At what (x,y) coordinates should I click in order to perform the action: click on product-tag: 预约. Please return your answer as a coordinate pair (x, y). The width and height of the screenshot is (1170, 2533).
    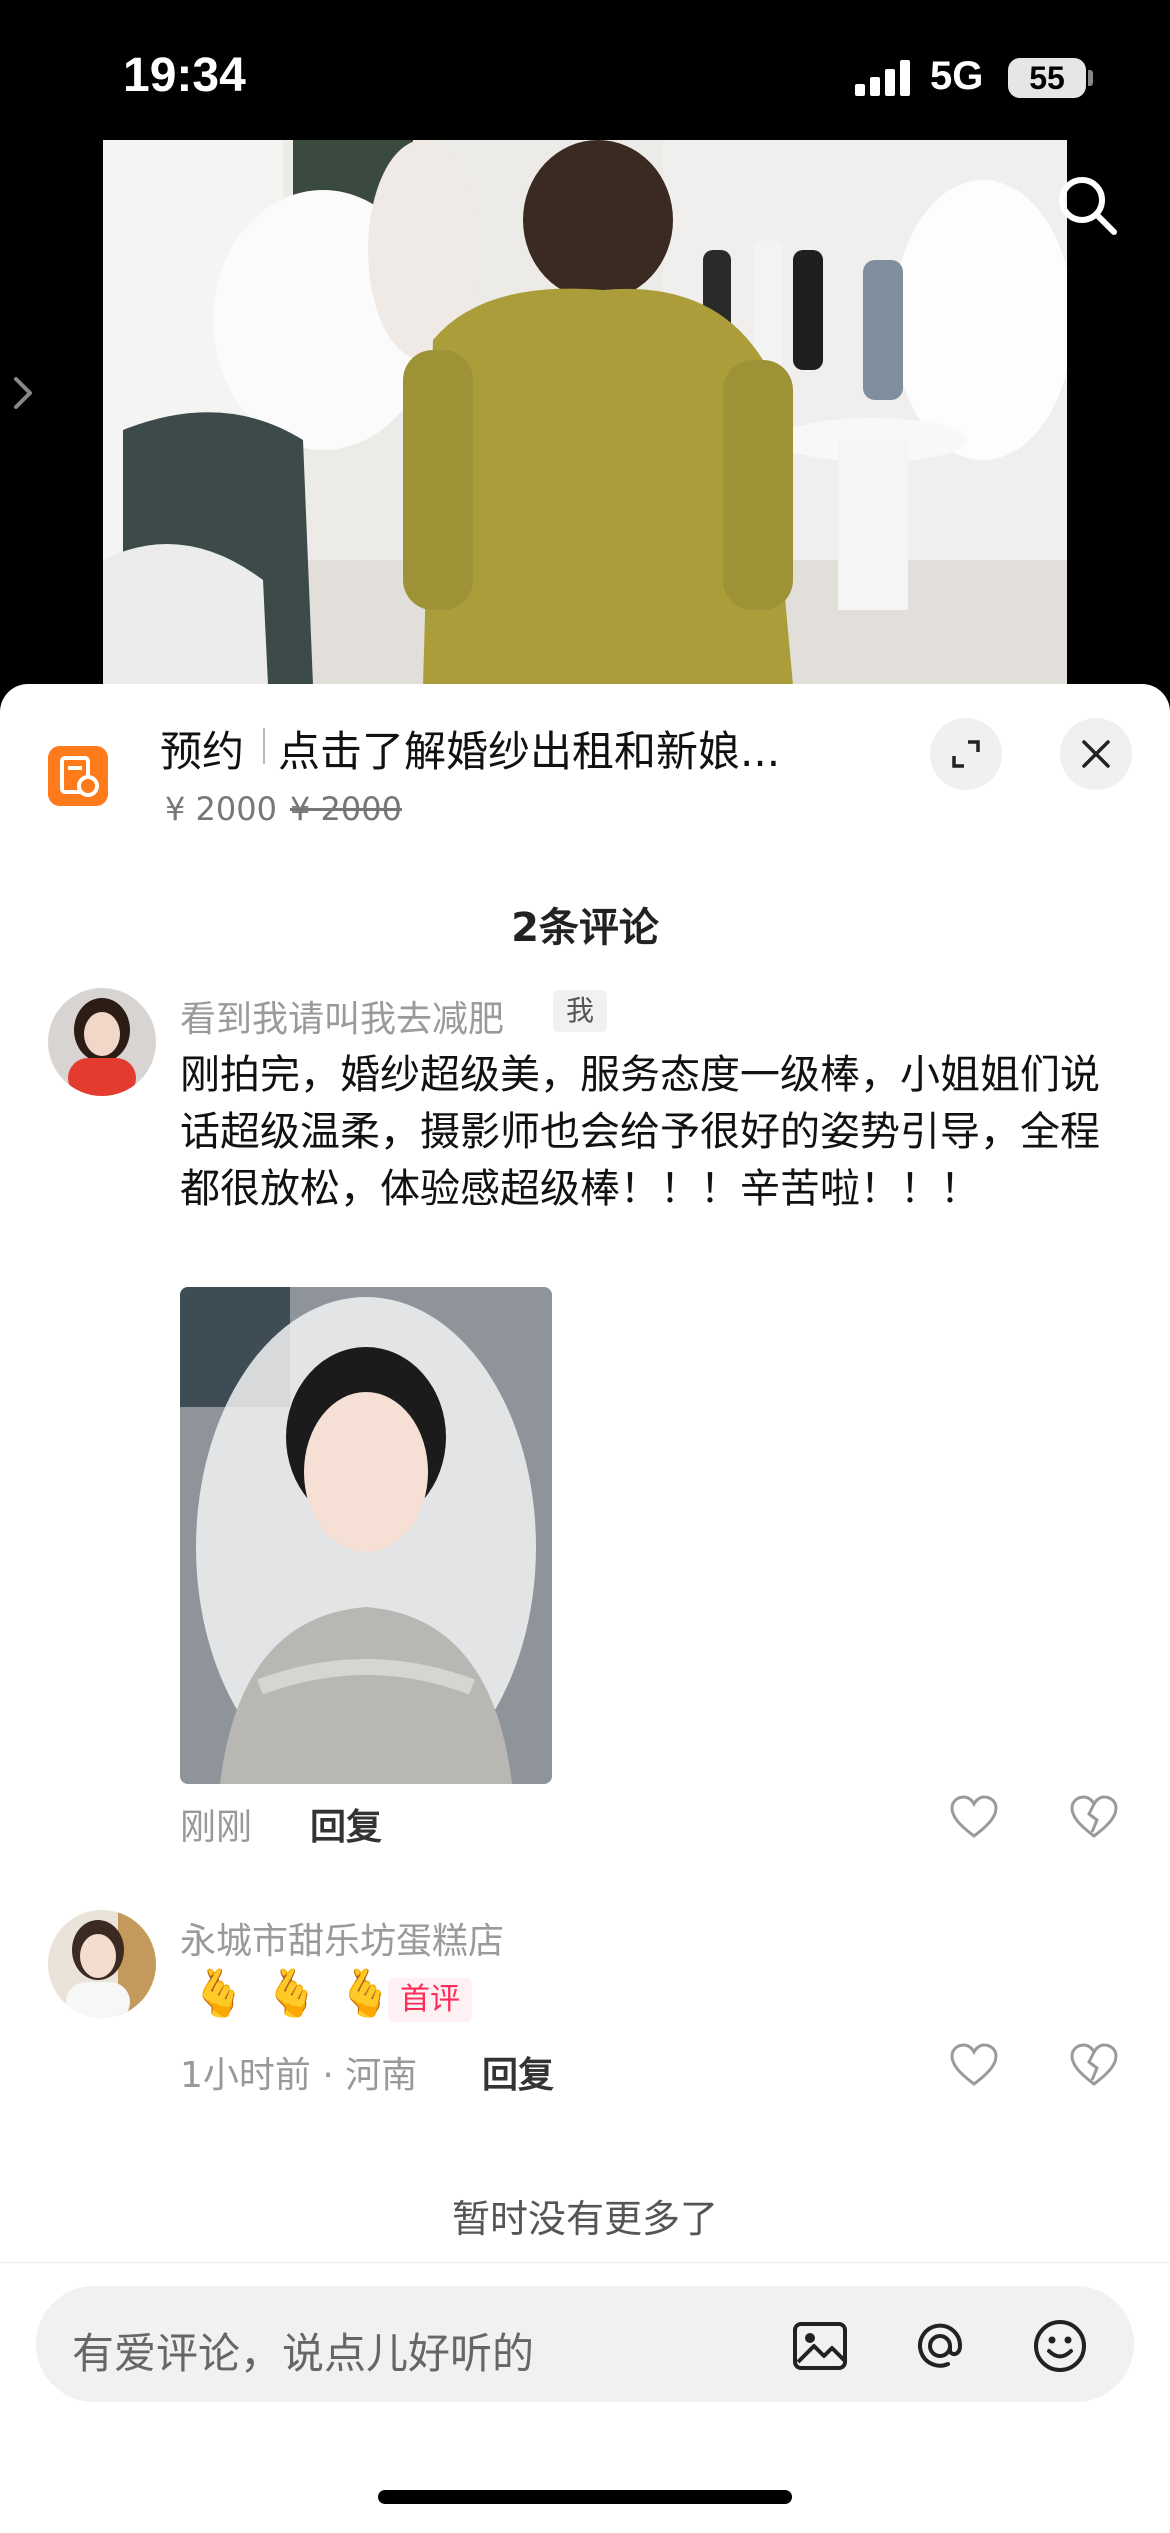
    Looking at the image, I should click on (202, 748).